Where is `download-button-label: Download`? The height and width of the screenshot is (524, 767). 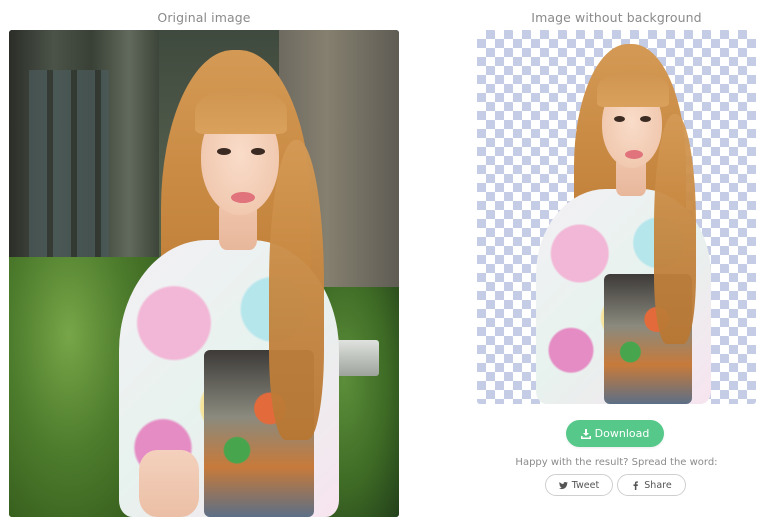
download-button-label: Download is located at coordinates (622, 433).